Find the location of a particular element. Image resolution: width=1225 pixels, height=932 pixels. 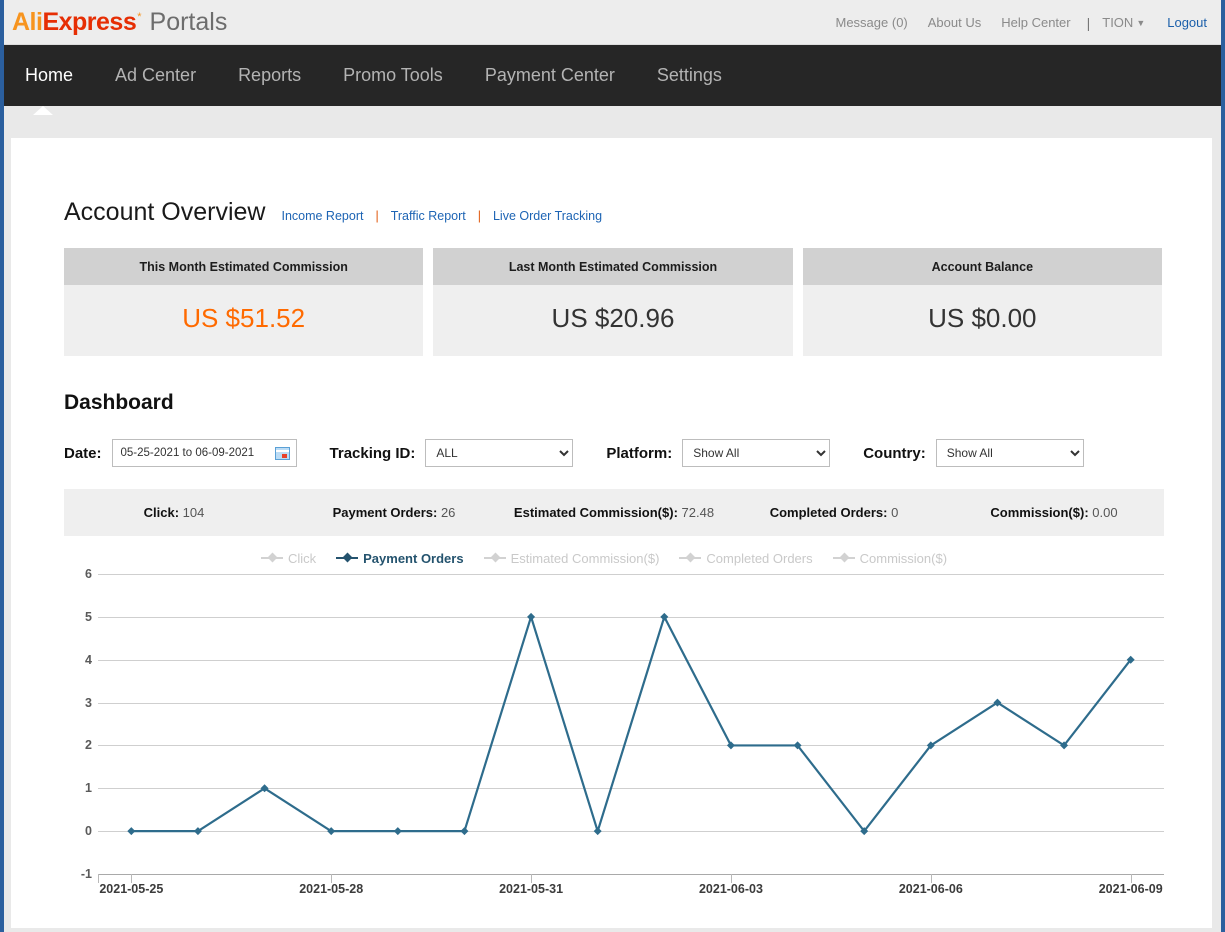

dashboard-title: Dashboard is located at coordinates (119, 402).